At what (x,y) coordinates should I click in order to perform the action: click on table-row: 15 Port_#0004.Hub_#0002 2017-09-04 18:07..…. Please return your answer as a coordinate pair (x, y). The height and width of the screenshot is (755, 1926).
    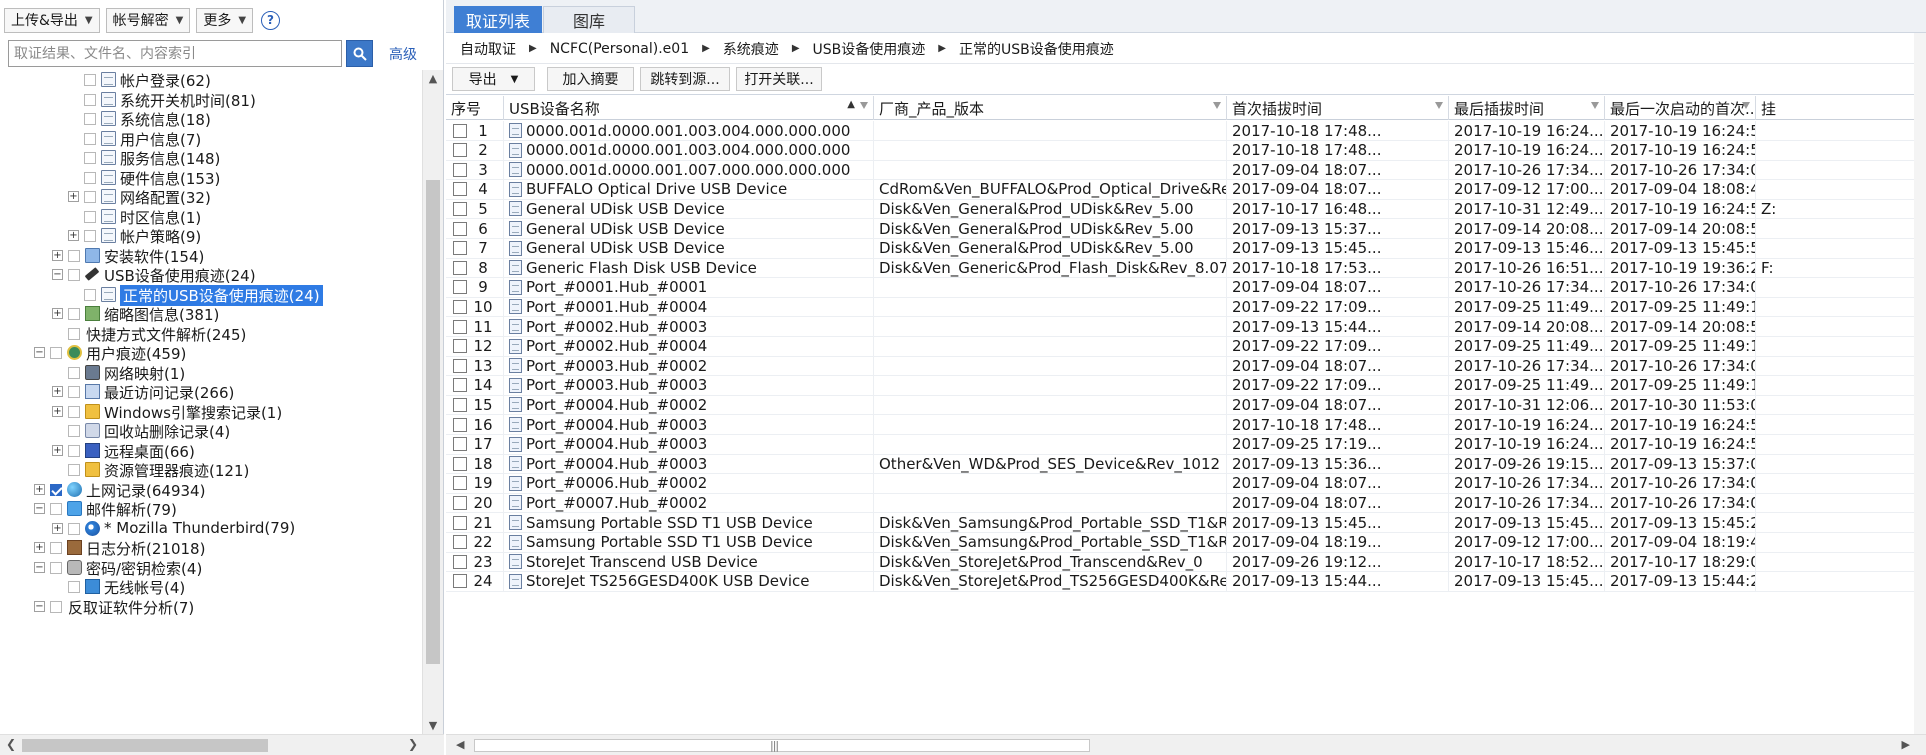
    Looking at the image, I should click on (1180, 405).